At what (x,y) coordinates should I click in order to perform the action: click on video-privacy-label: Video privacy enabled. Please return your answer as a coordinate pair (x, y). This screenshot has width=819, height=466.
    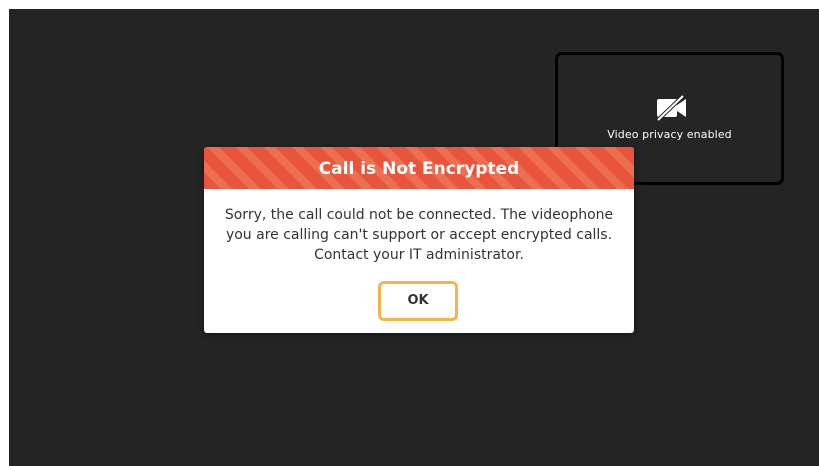
    Looking at the image, I should click on (669, 134).